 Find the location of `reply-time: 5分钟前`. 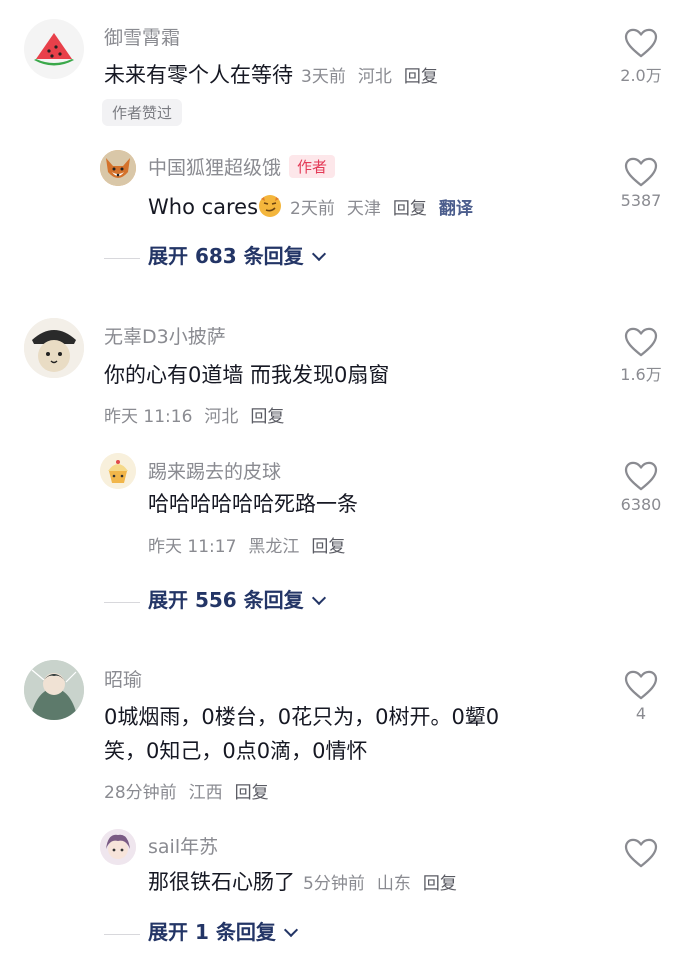

reply-time: 5分钟前 is located at coordinates (334, 884).